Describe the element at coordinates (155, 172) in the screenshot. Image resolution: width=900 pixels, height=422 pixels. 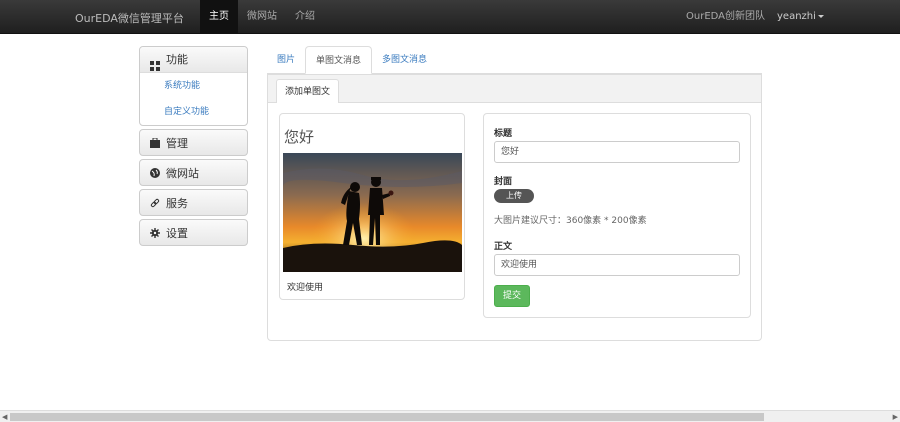
I see `globe-icon` at that location.